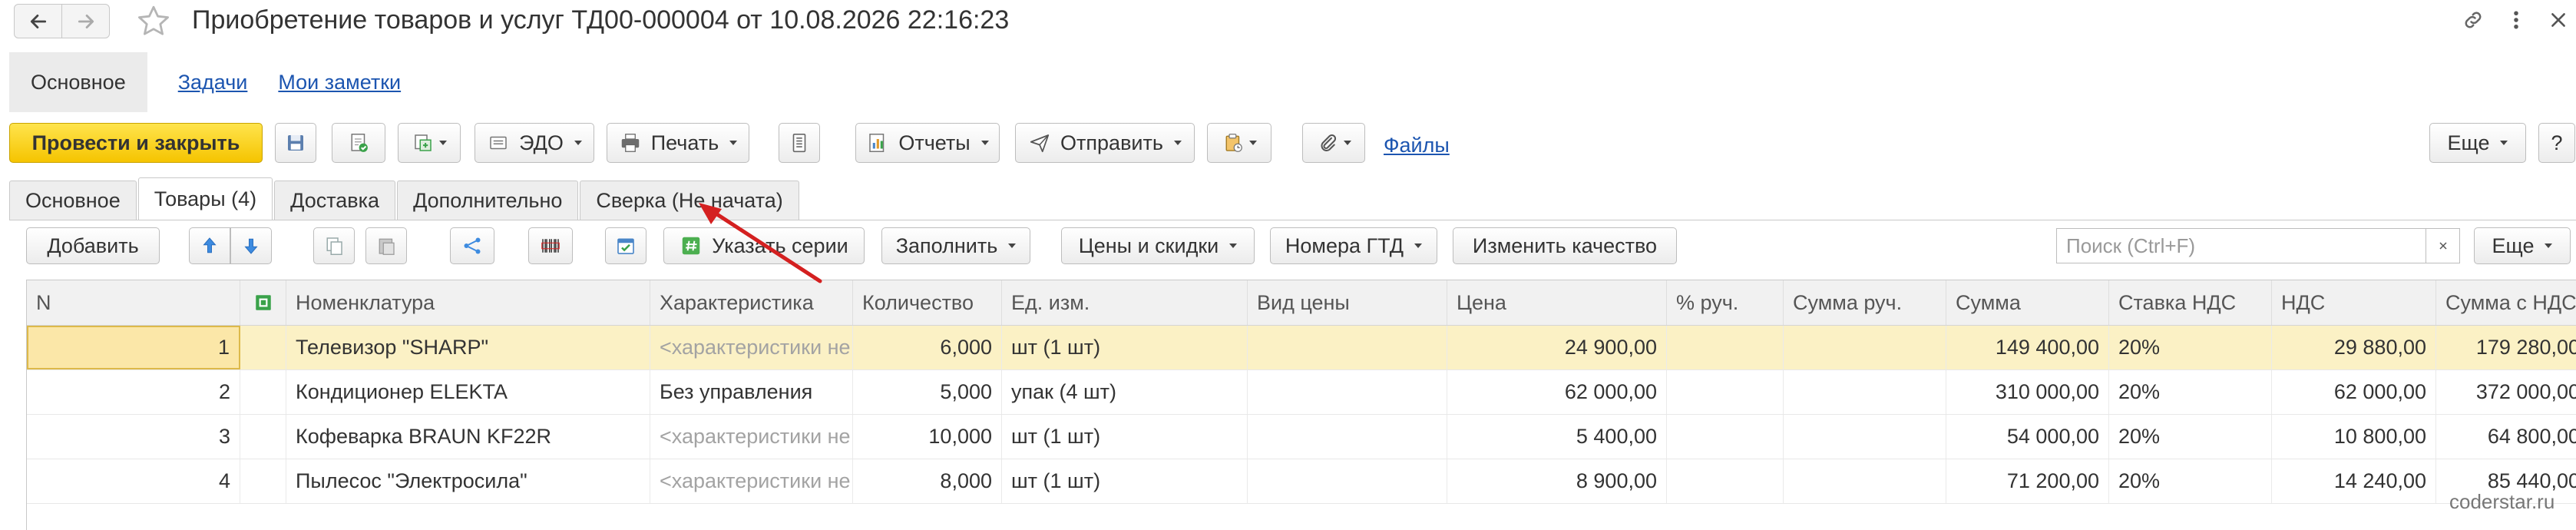 This screenshot has height=530, width=2576. Describe the element at coordinates (263, 302) in the screenshot. I see `col-picture` at that location.